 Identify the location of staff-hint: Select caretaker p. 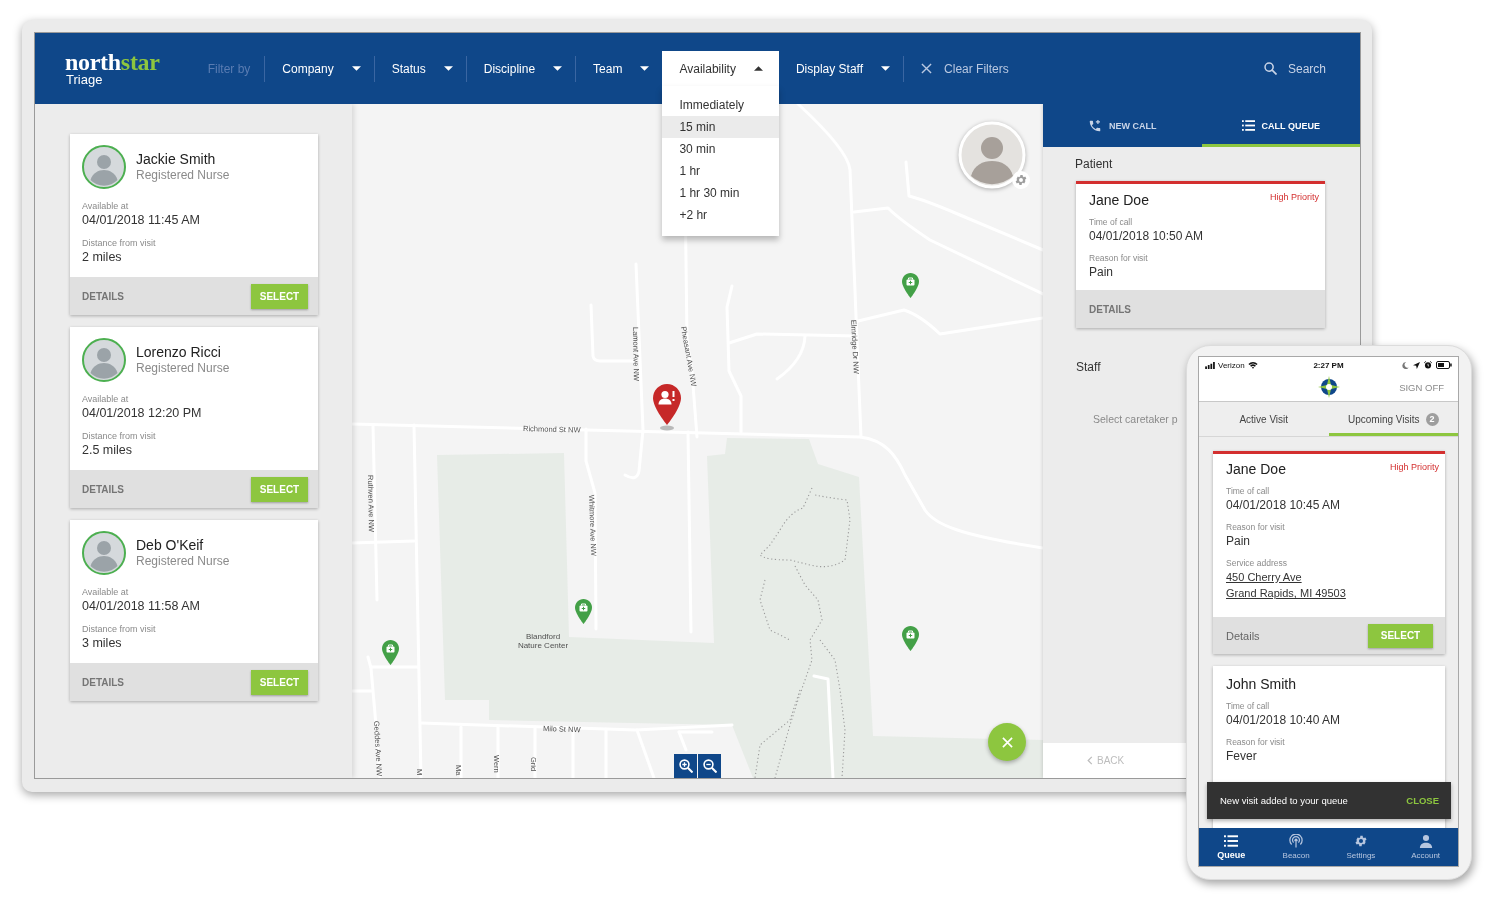
(1135, 419).